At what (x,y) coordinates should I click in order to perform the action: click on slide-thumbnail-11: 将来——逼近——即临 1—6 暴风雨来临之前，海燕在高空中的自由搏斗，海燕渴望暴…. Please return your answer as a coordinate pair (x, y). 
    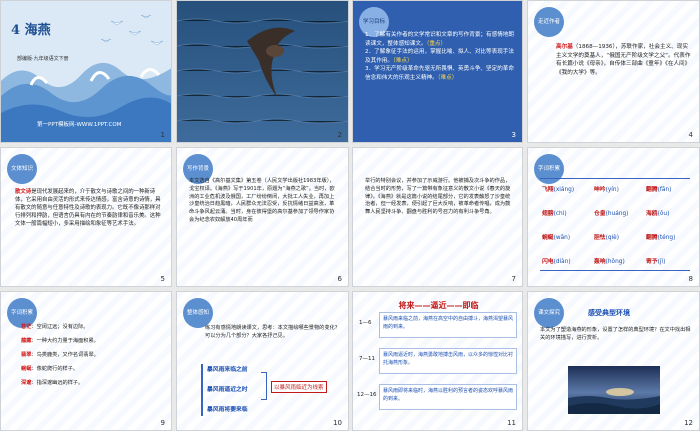
    Looking at the image, I should click on (437, 361).